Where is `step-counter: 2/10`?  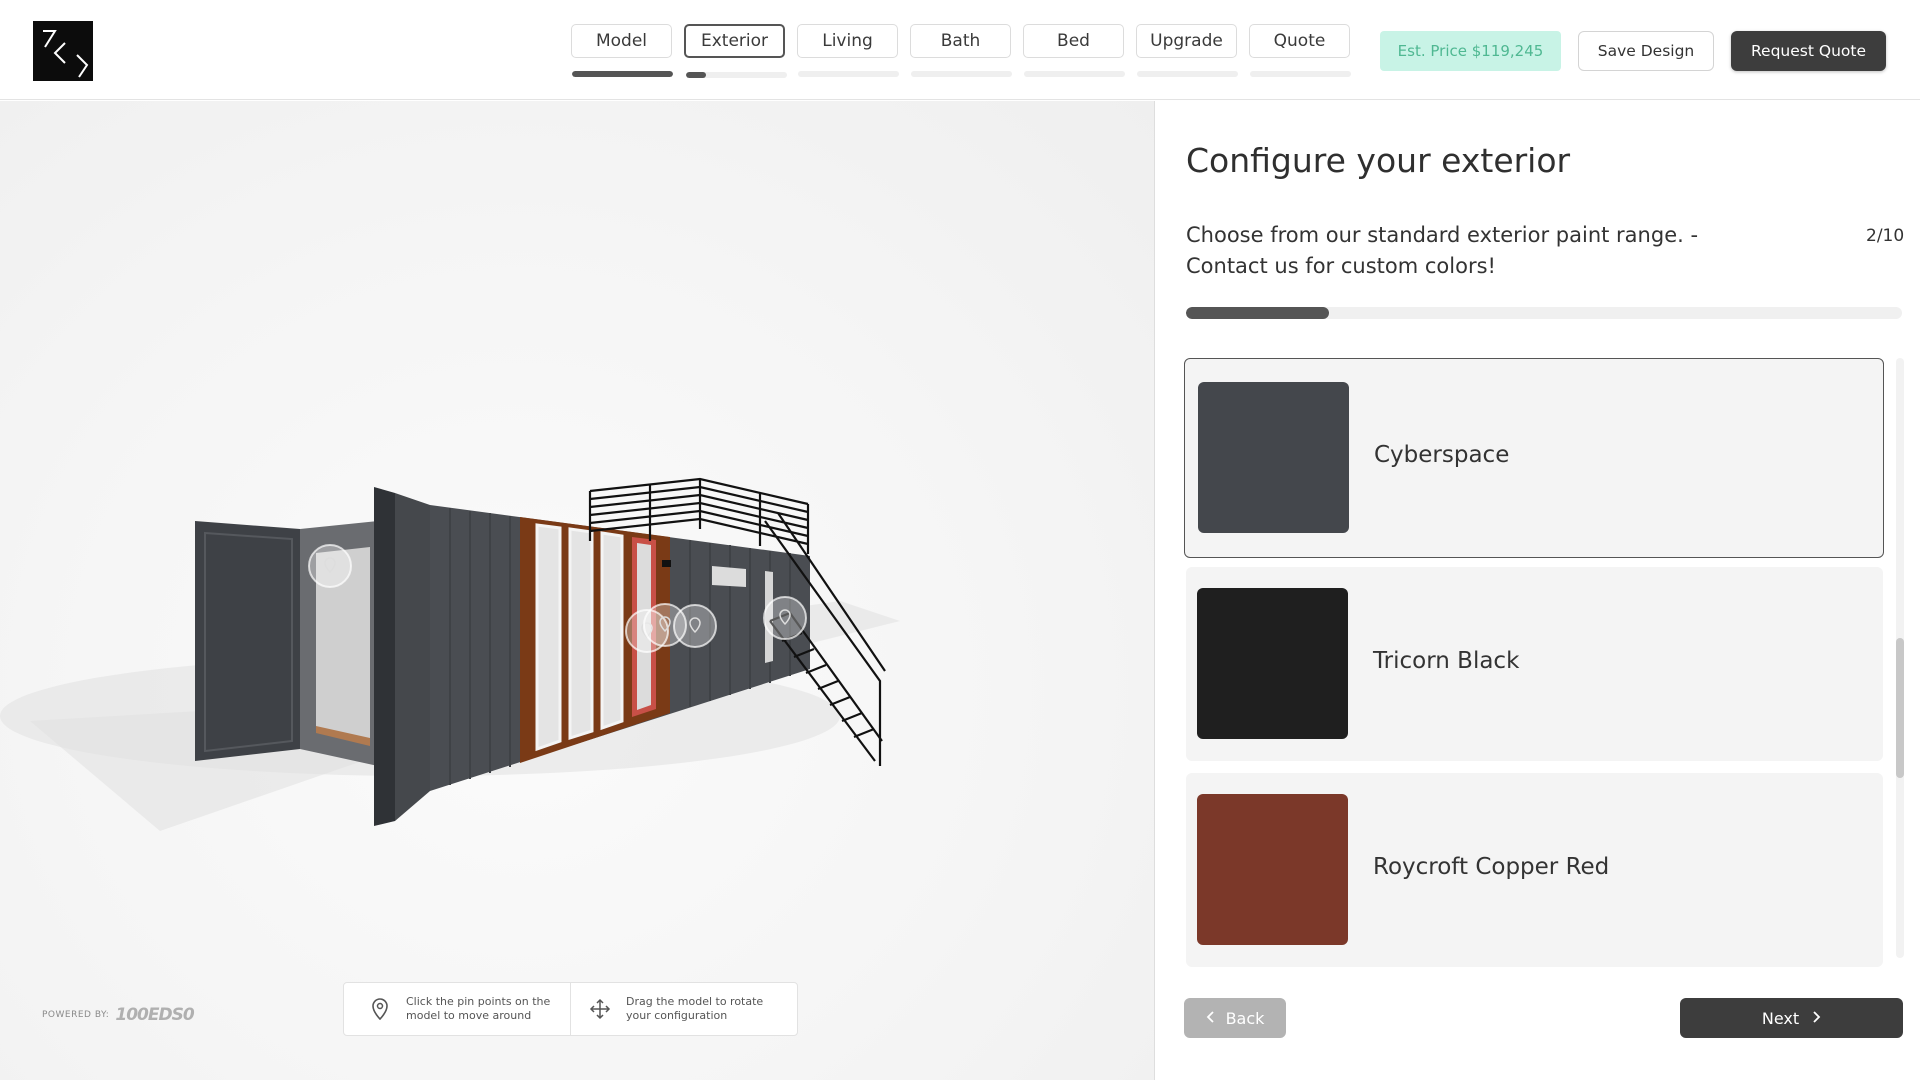
step-counter: 2/10 is located at coordinates (1885, 236).